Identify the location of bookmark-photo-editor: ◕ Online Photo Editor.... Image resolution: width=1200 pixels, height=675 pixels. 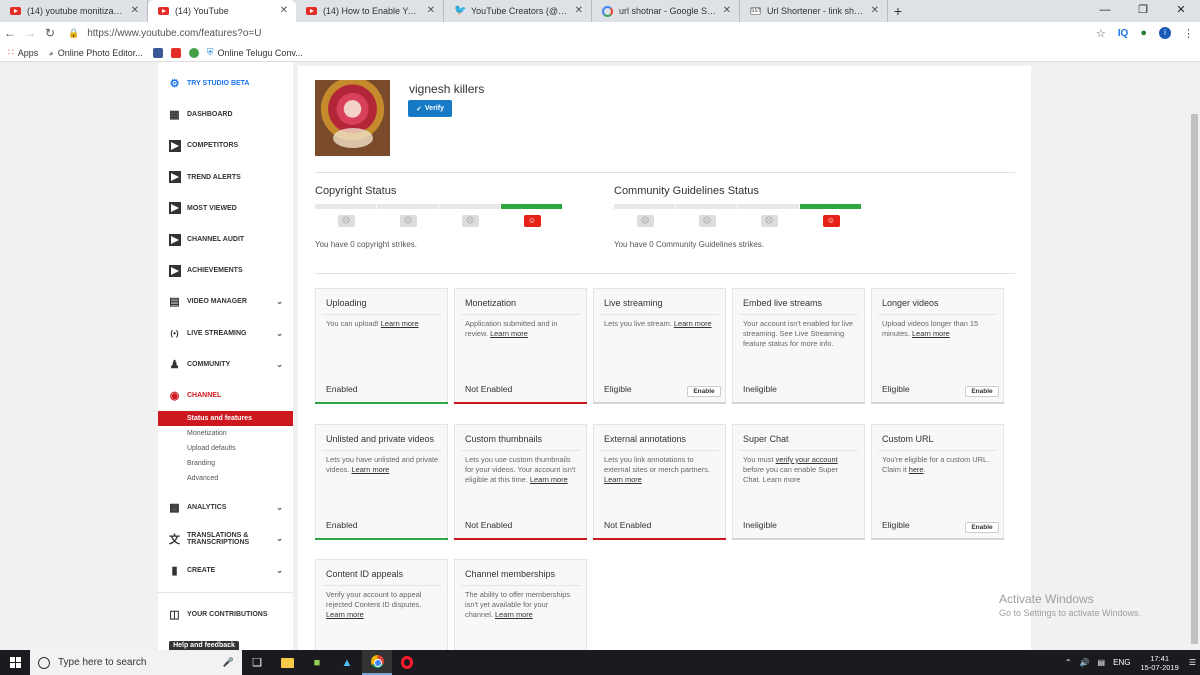
(95, 53).